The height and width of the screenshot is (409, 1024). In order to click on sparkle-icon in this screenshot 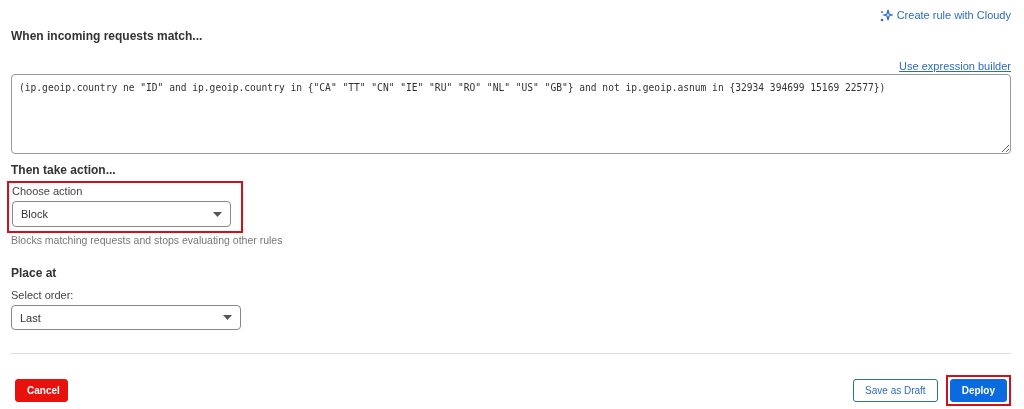, I will do `click(886, 15)`.